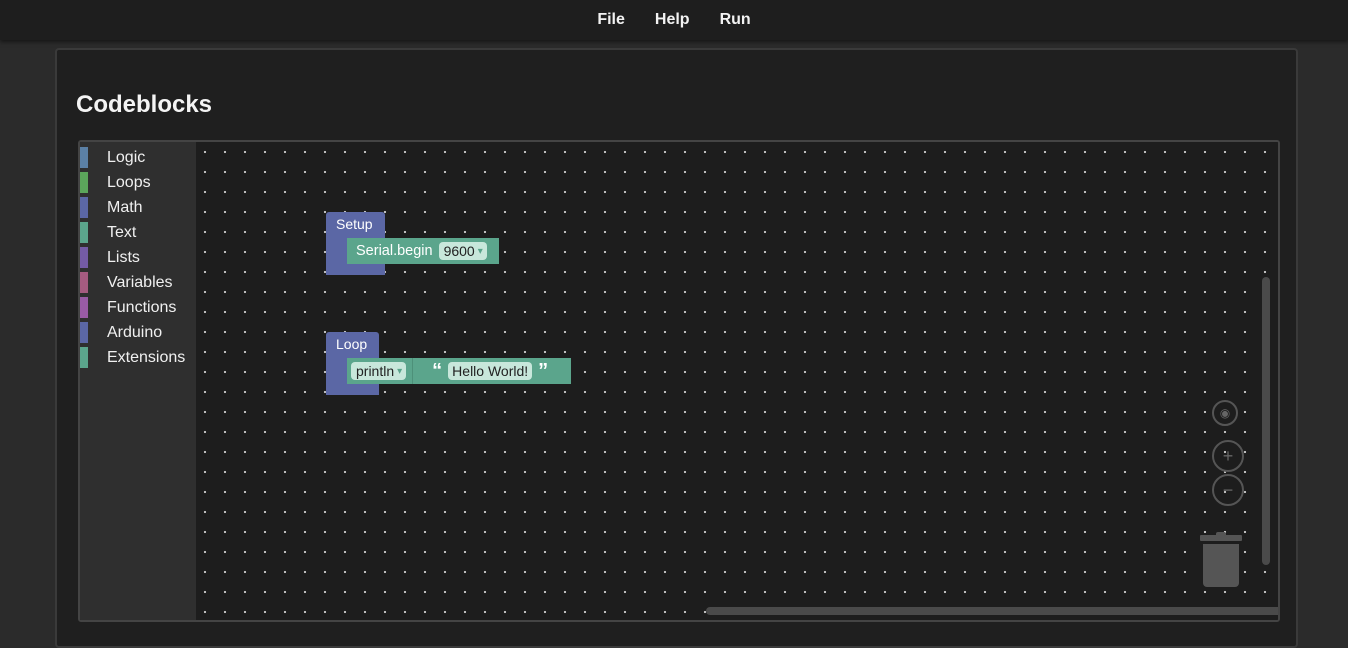  I want to click on println-block: println ▾ “ Hello World! ”, so click(459, 371).